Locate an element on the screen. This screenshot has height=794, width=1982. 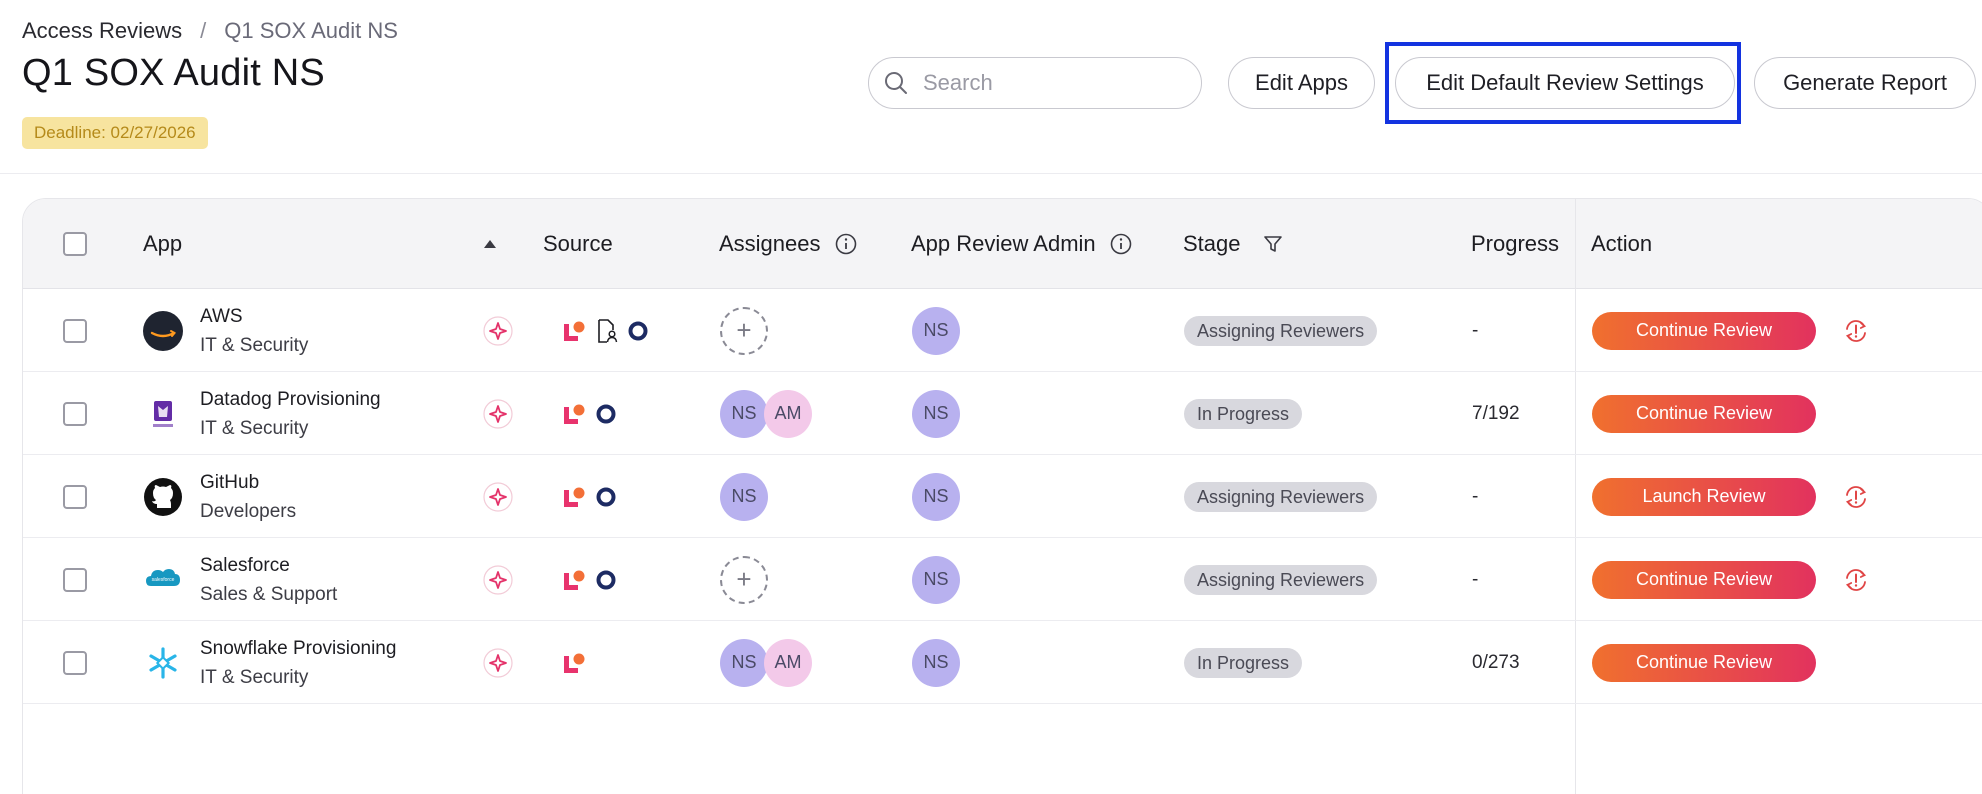
header-progress-label: Progress is located at coordinates (1515, 243).